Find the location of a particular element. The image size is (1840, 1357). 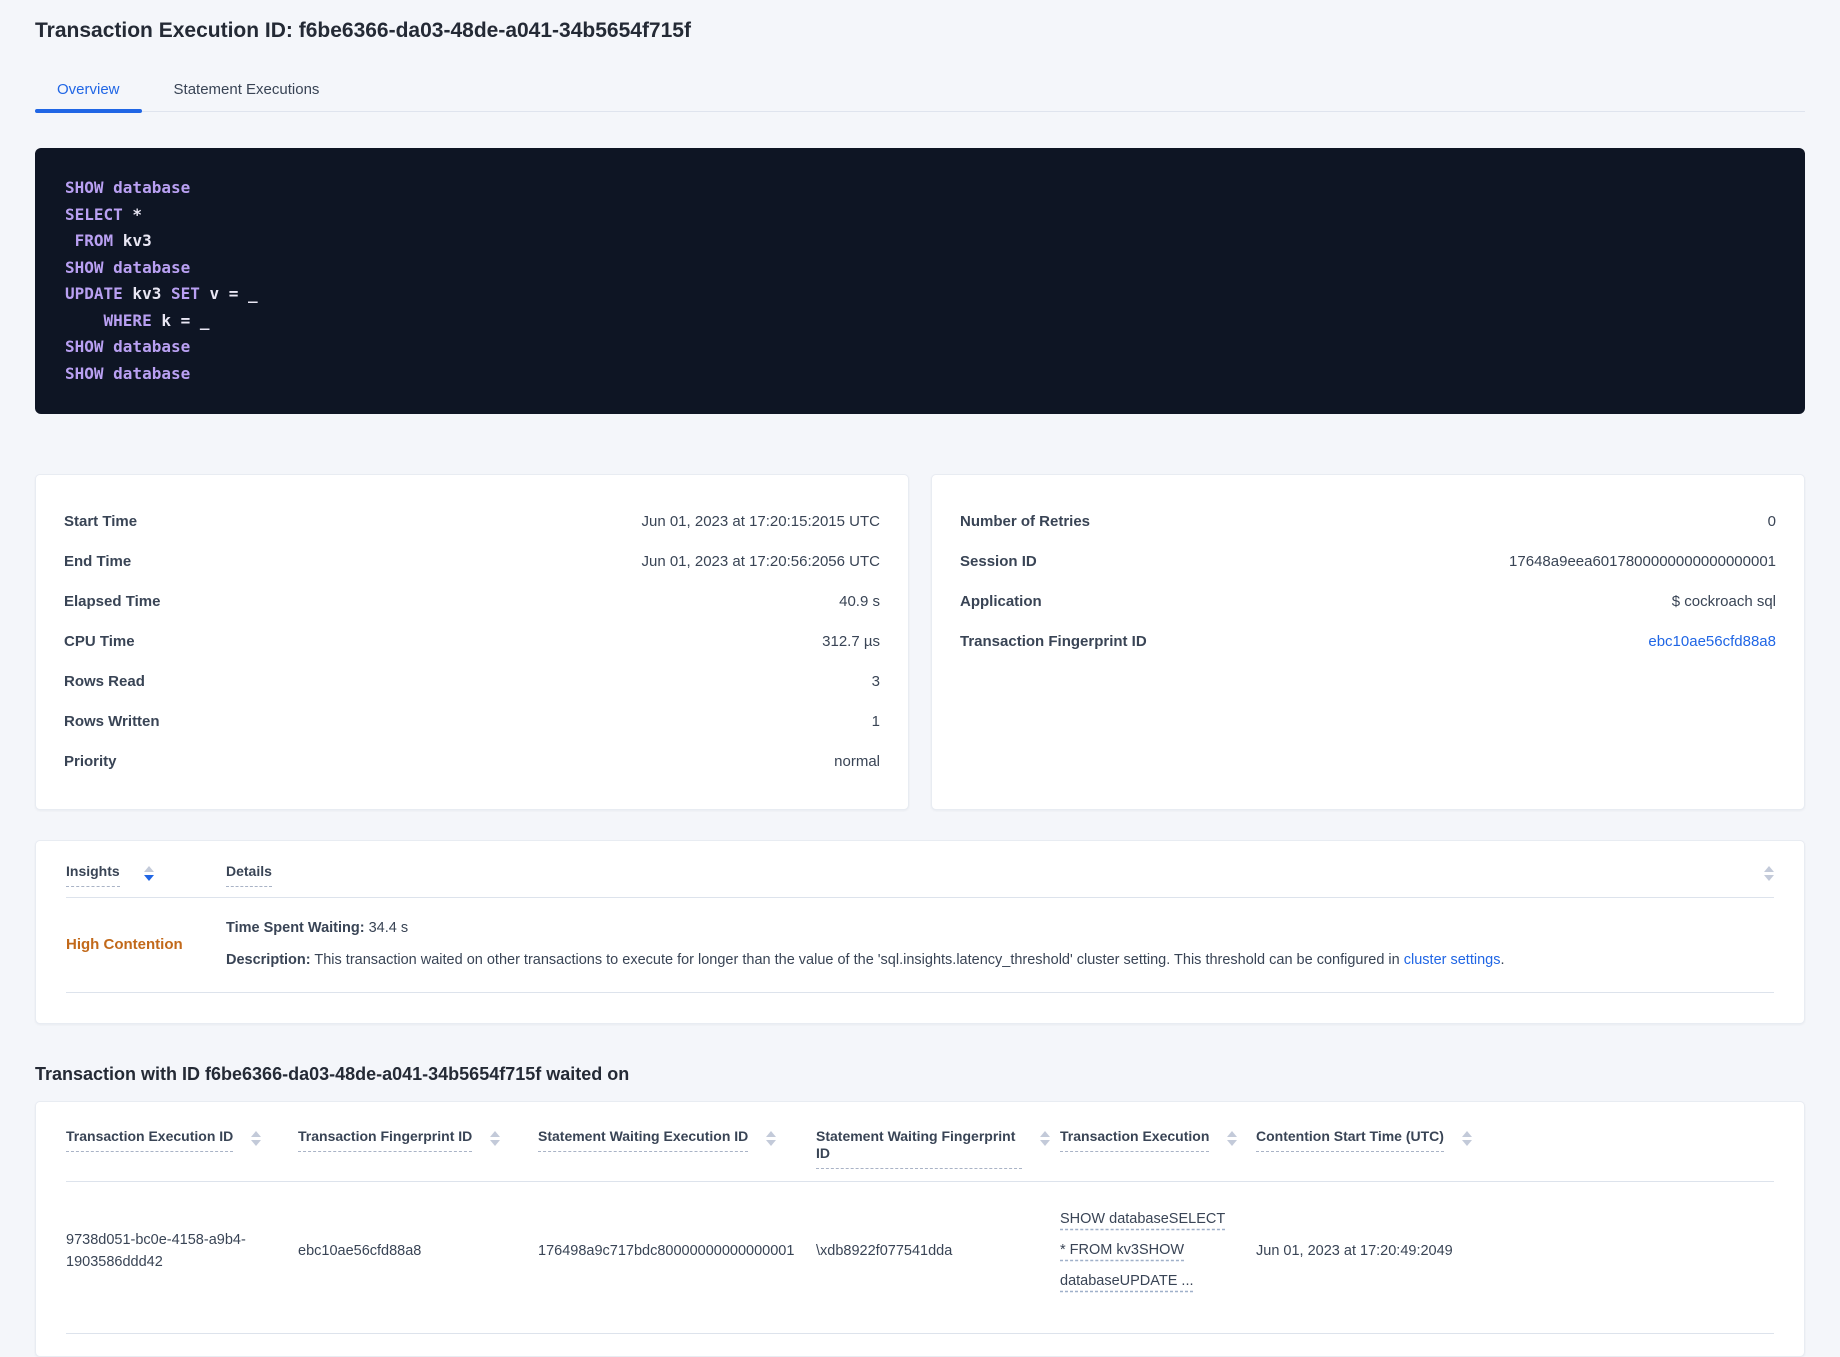

number-of-retries-value: 0 is located at coordinates (1771, 521).